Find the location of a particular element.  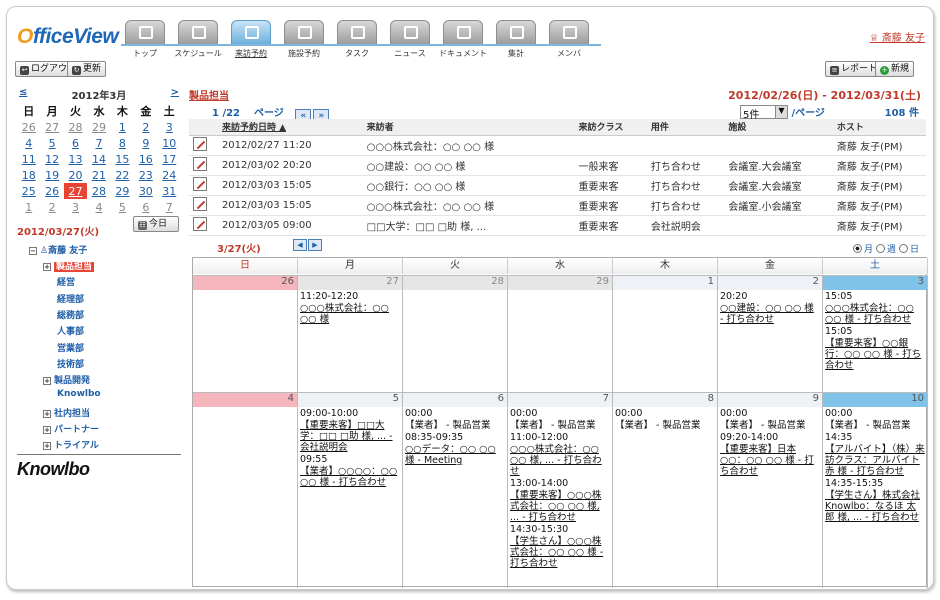

day-cell: 1 is located at coordinates (665, 333).